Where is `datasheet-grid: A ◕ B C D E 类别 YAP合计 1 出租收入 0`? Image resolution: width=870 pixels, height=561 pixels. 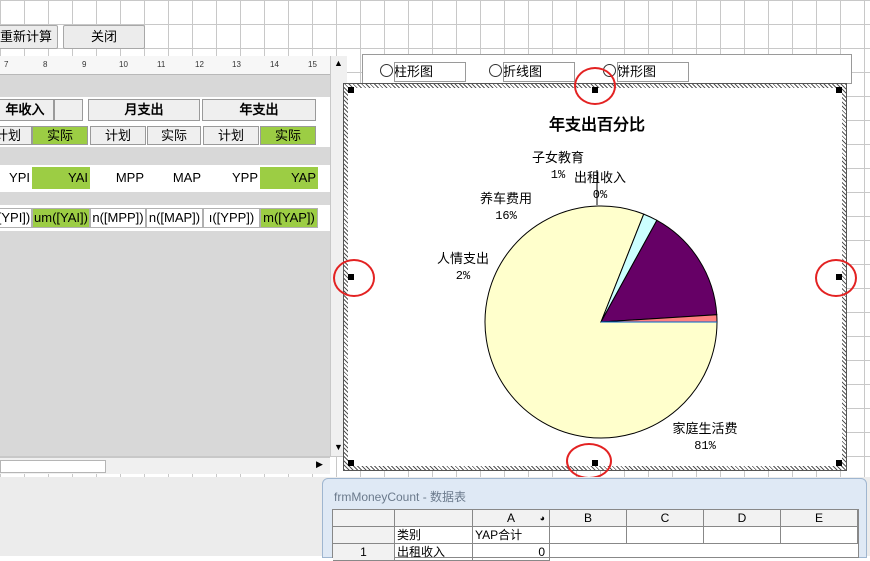 datasheet-grid: A ◕ B C D E 类别 YAP合计 1 出租收入 0 is located at coordinates (595, 535).